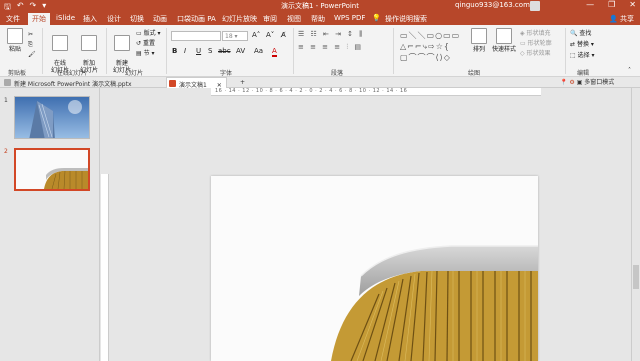 This screenshot has height=361, width=640. What do you see at coordinates (90, 19) in the screenshot?
I see `tab-insert: 插入` at bounding box center [90, 19].